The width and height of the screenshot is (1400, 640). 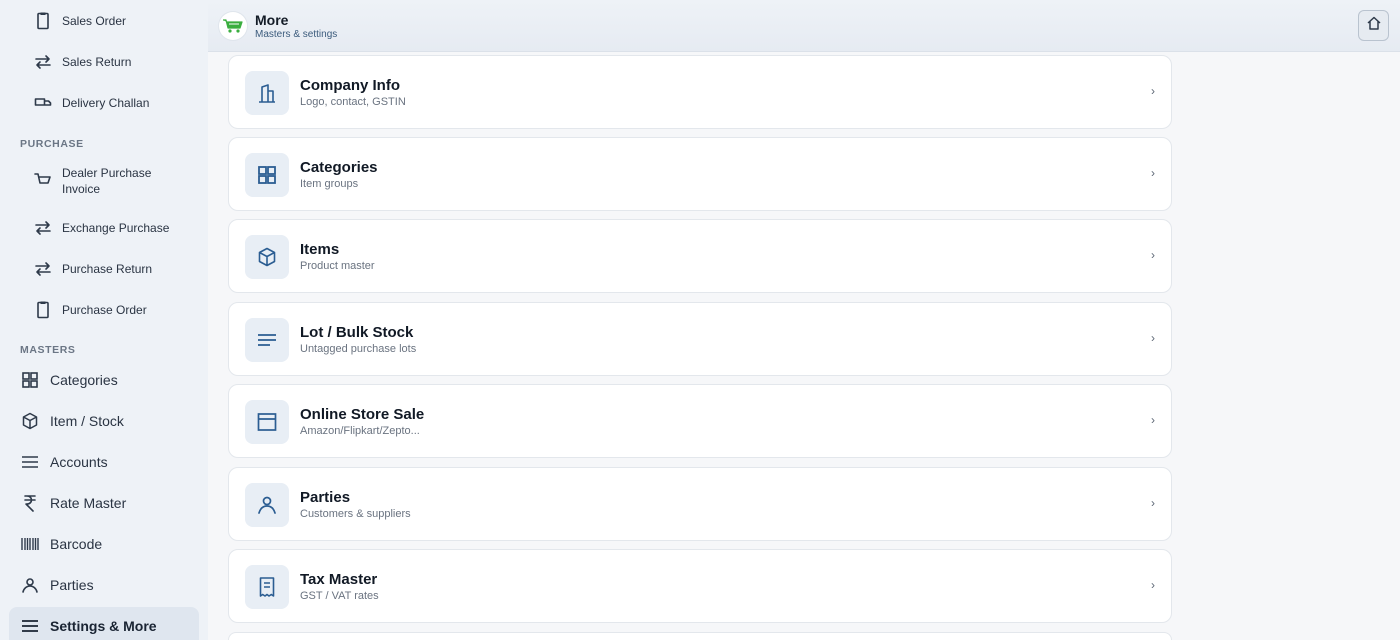 What do you see at coordinates (267, 93) in the screenshot?
I see `building-icon` at bounding box center [267, 93].